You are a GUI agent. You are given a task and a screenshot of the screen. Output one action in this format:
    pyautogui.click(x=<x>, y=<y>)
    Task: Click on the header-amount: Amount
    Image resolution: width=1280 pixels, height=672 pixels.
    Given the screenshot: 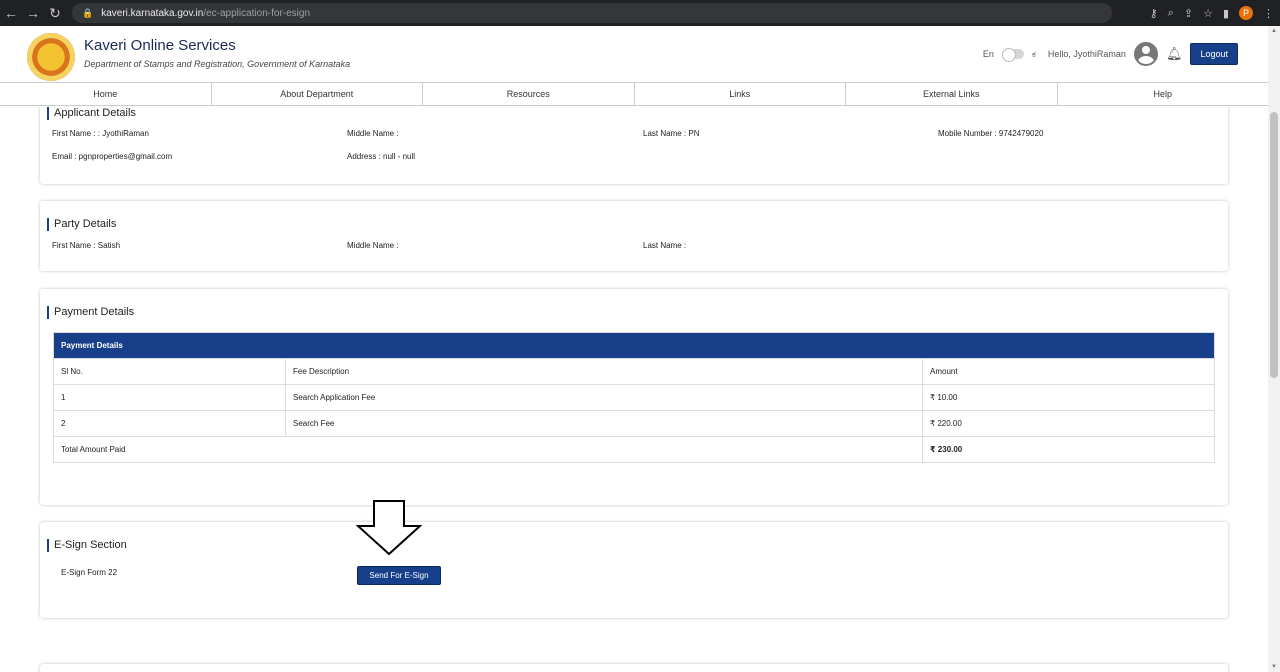 What is the action you would take?
    pyautogui.click(x=1068, y=371)
    